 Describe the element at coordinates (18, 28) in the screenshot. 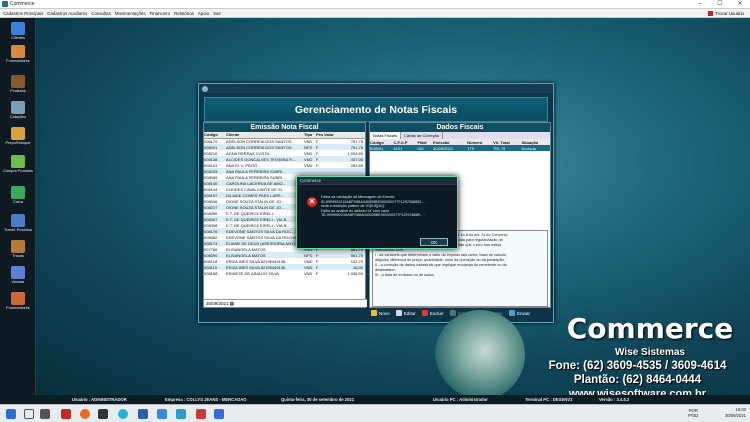

I see `clients-icon` at that location.